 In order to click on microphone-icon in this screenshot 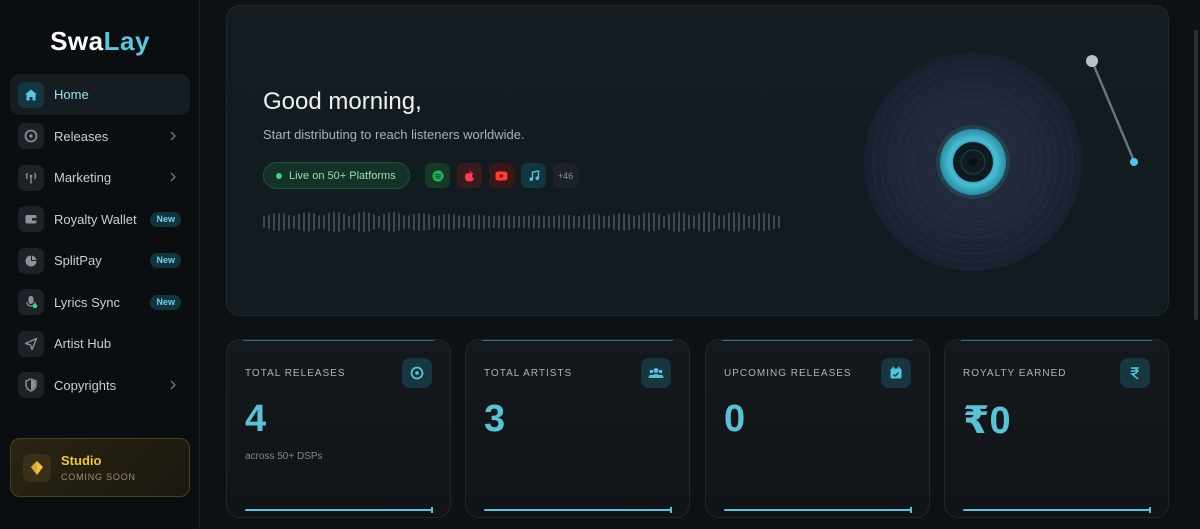, I will do `click(31, 302)`.